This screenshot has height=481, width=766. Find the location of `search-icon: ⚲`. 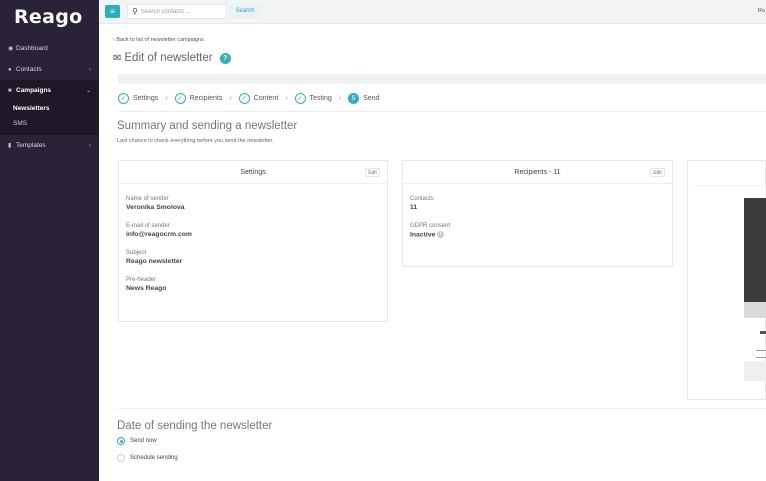

search-icon: ⚲ is located at coordinates (135, 11).